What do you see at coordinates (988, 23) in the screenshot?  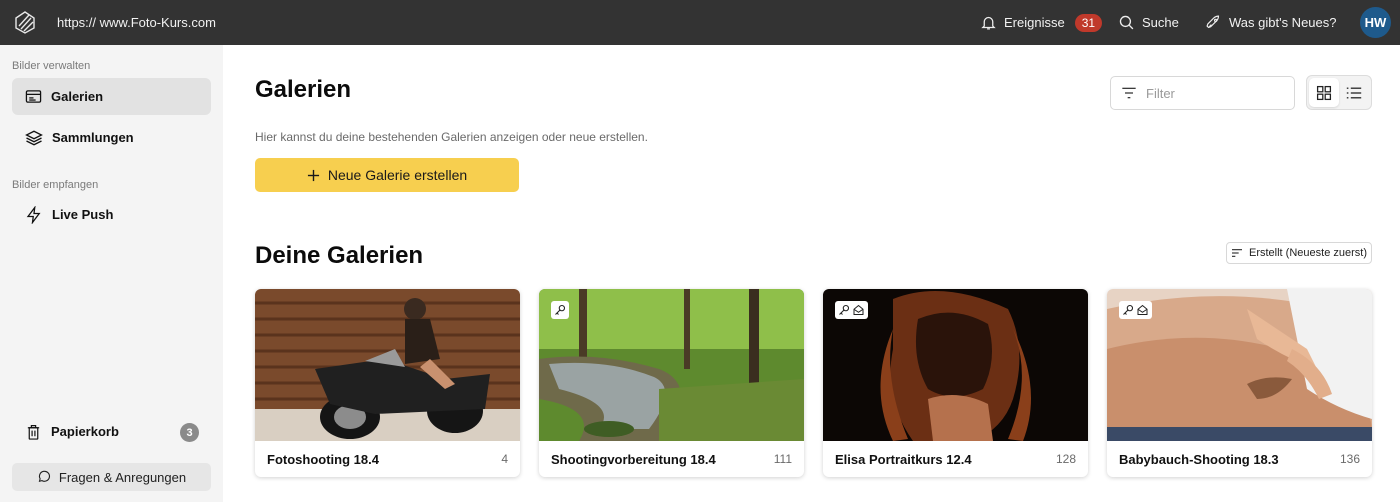 I see `bell-icon` at bounding box center [988, 23].